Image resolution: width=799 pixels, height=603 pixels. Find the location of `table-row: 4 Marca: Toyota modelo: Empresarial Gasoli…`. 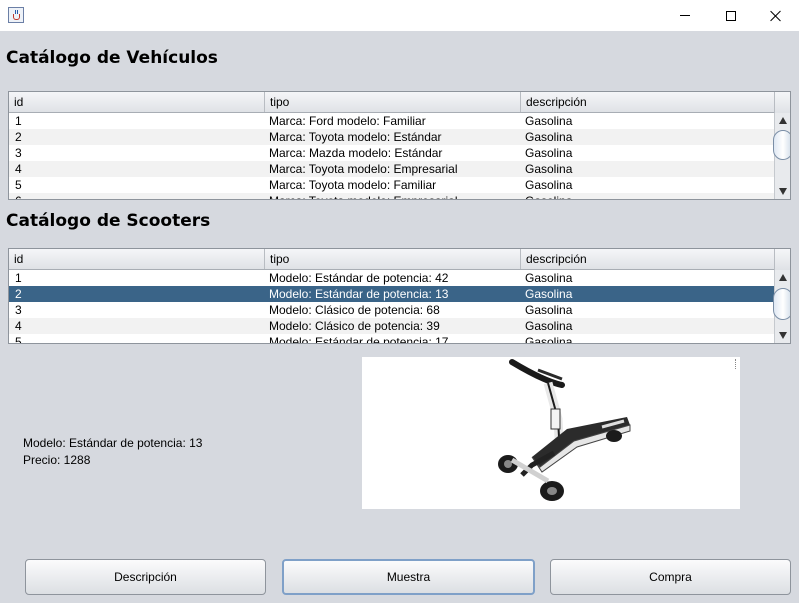

table-row: 4 Marca: Toyota modelo: Empresarial Gasoli… is located at coordinates (392, 169).